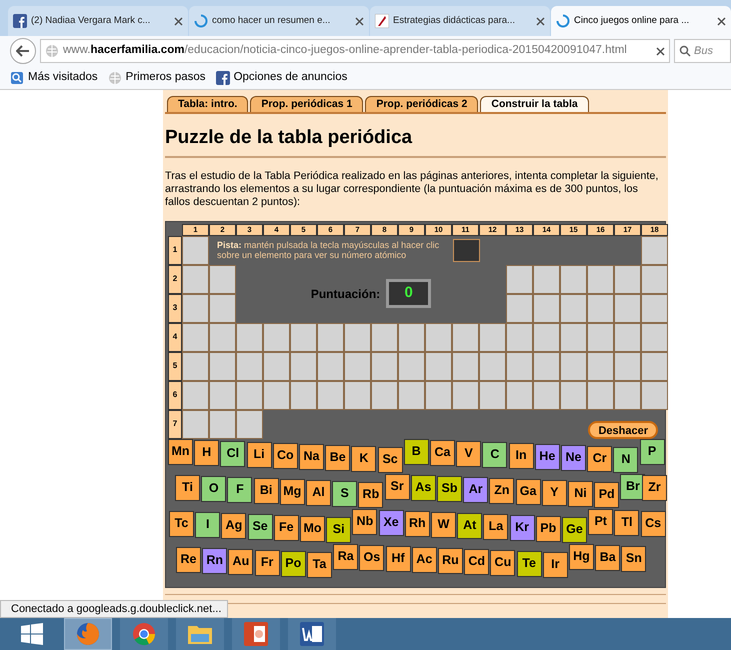 The height and width of the screenshot is (650, 731). Describe the element at coordinates (443, 525) in the screenshot. I see `element-tile: W` at that location.